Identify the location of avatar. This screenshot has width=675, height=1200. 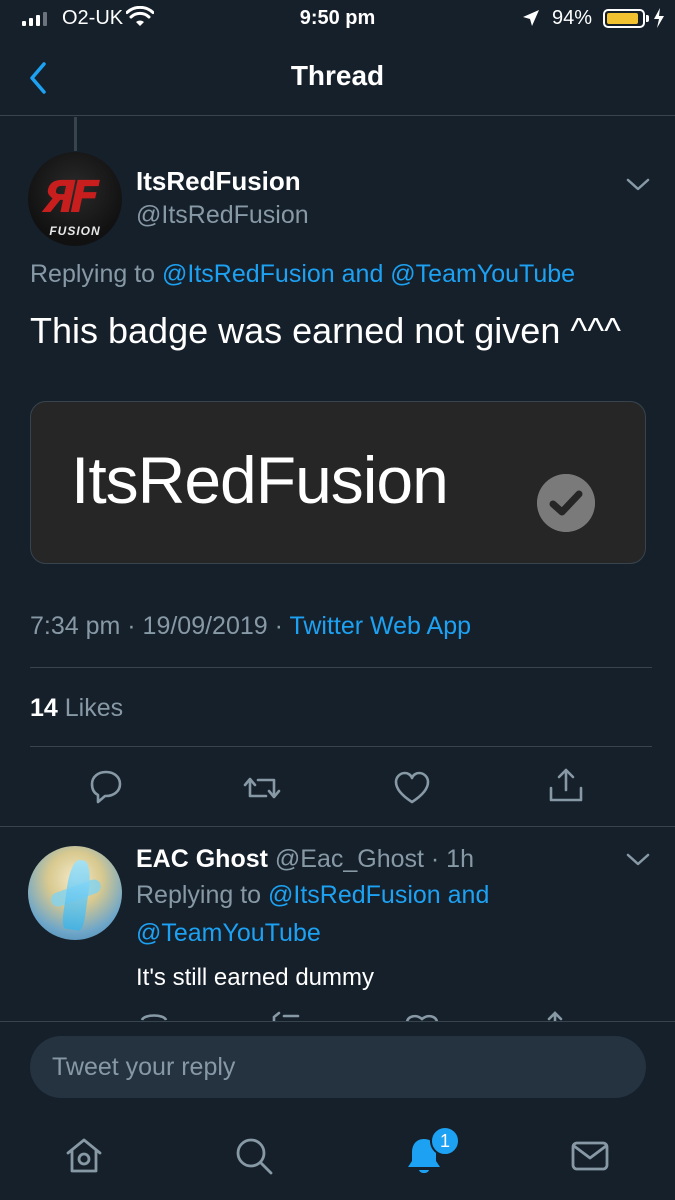
(75, 893).